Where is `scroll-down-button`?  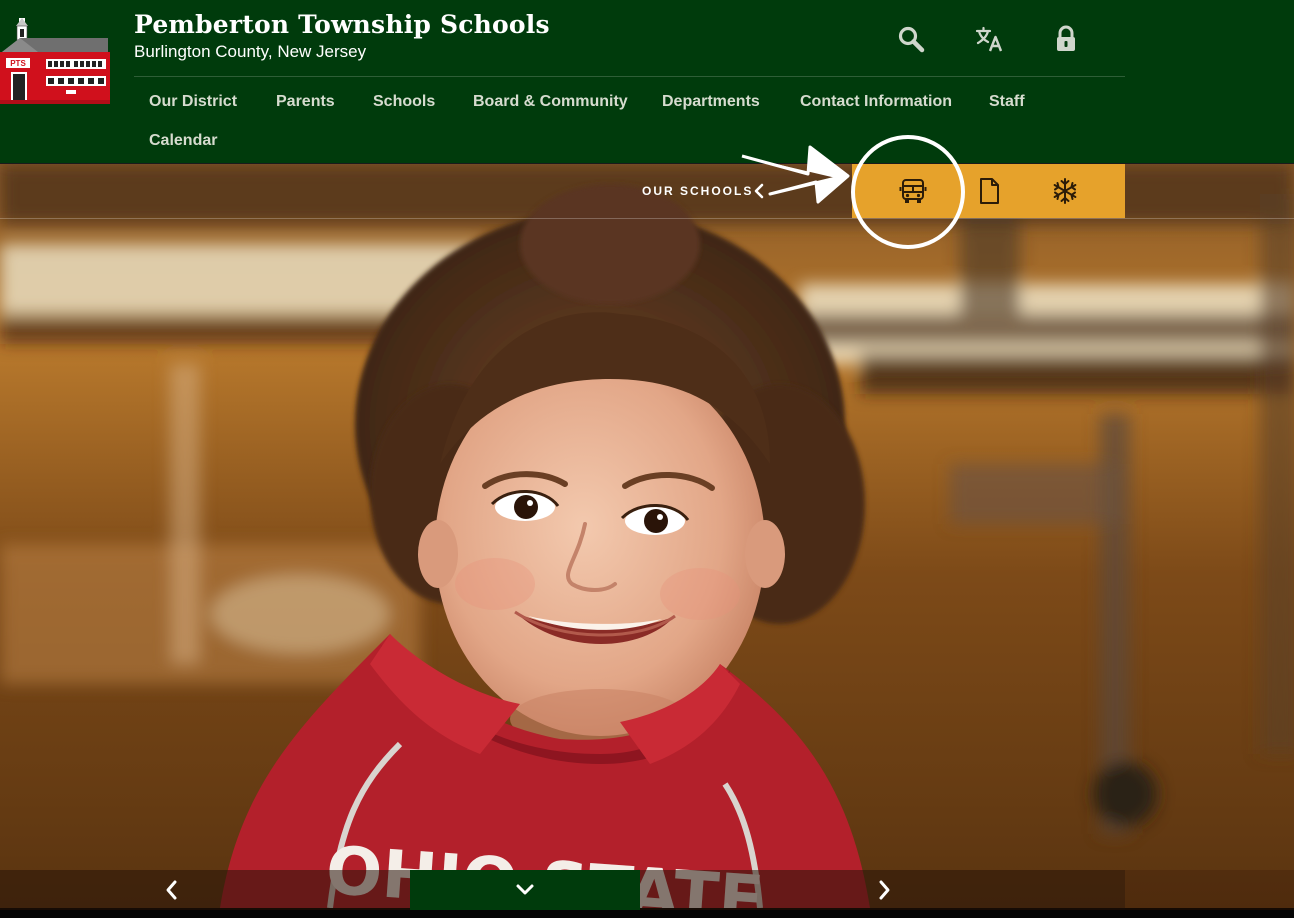
scroll-down-button is located at coordinates (525, 890).